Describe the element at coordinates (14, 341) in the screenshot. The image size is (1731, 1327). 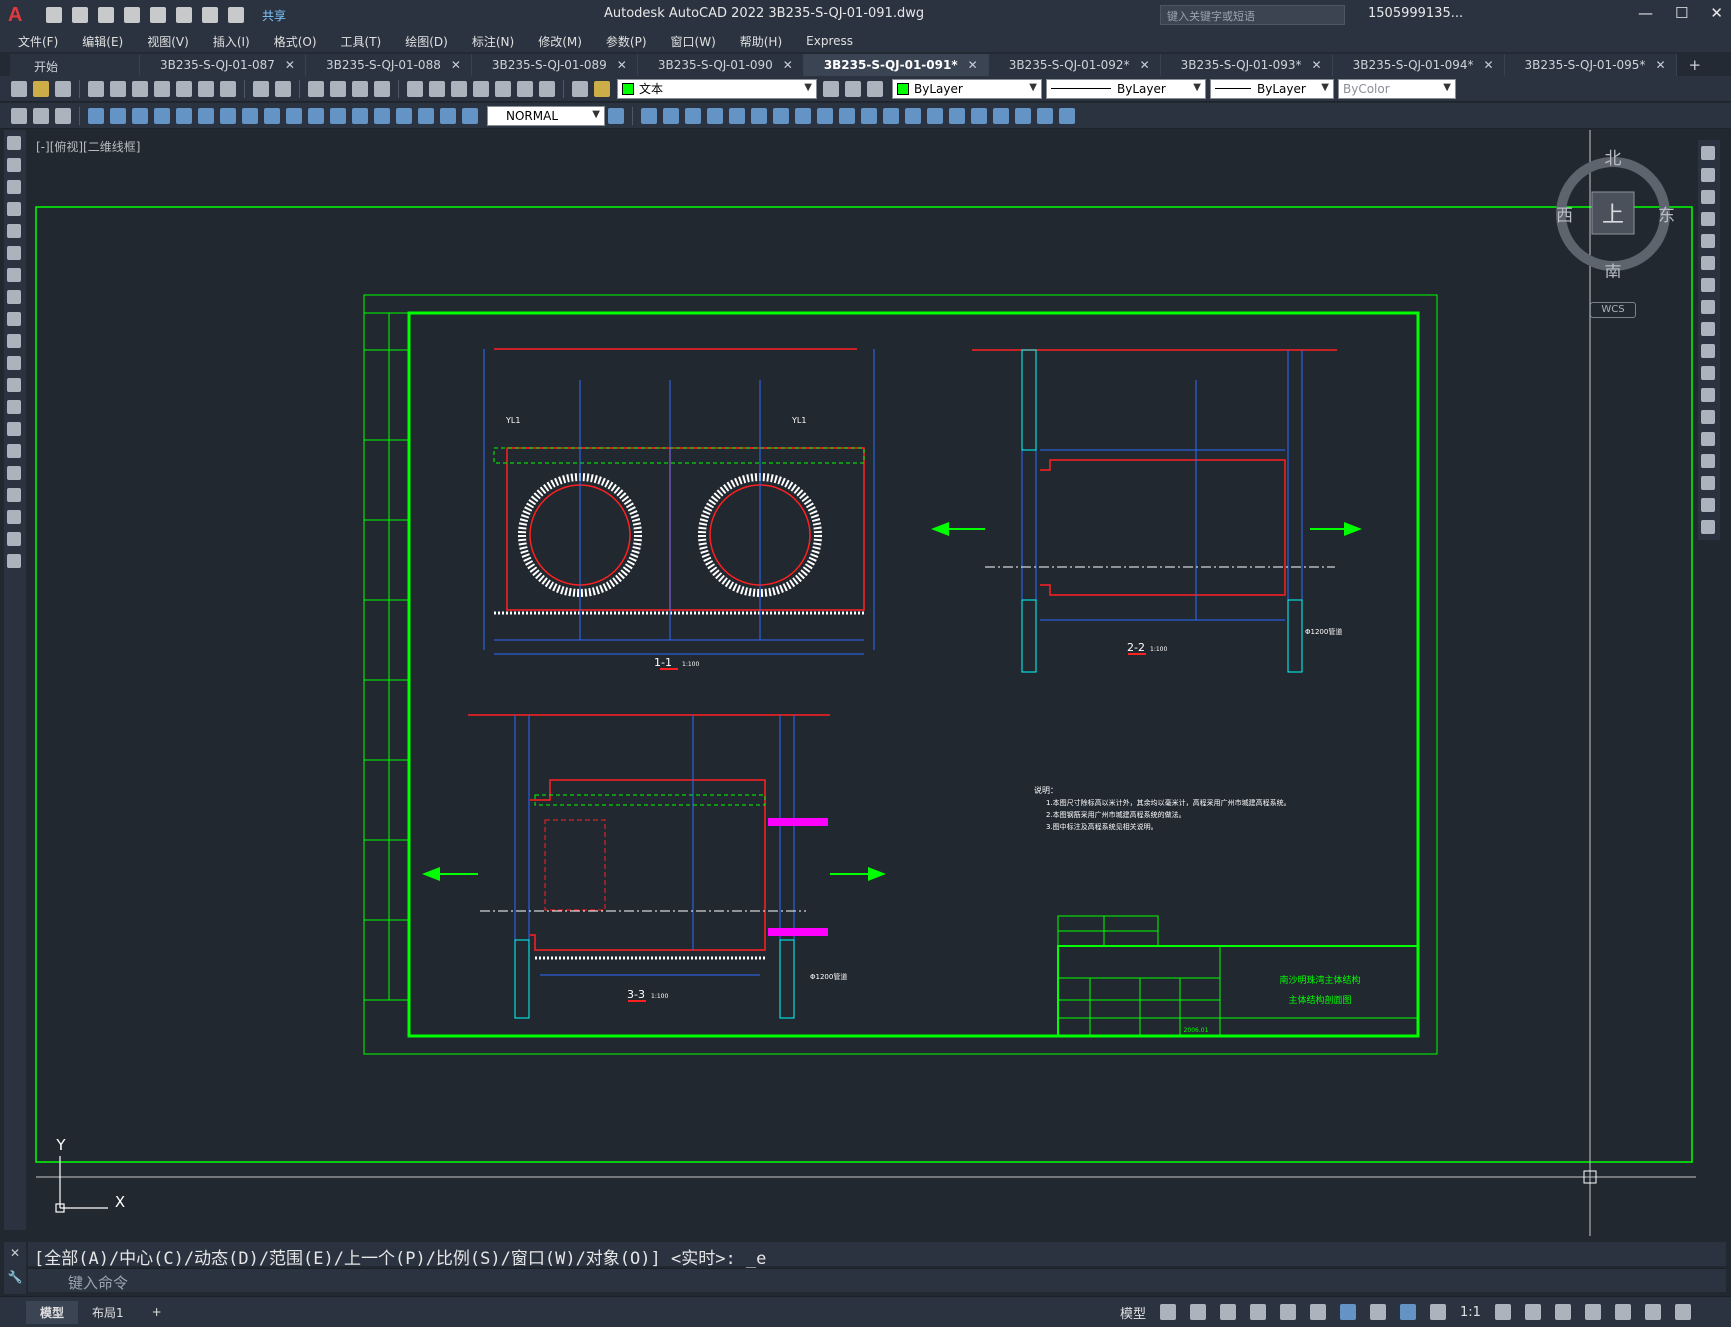
I see `ellipse-icon` at that location.